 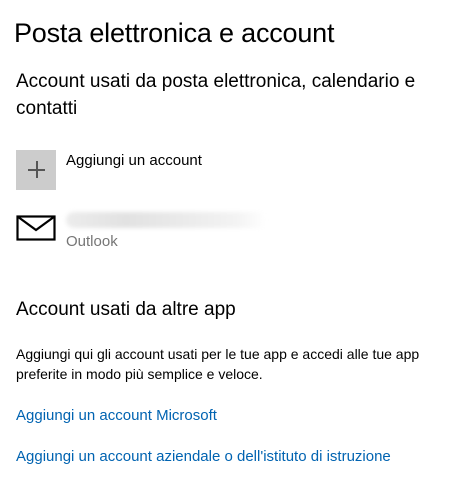 I want to click on other-apps-heading: Account usati da altre app, so click(x=126, y=309).